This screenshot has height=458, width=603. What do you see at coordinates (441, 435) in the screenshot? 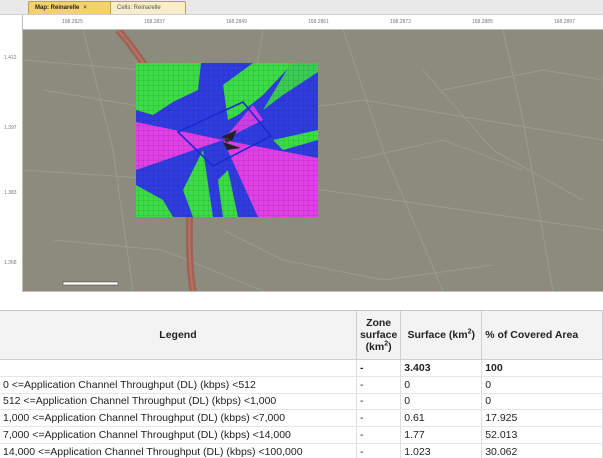
I see `surface-cell: 1.77` at bounding box center [441, 435].